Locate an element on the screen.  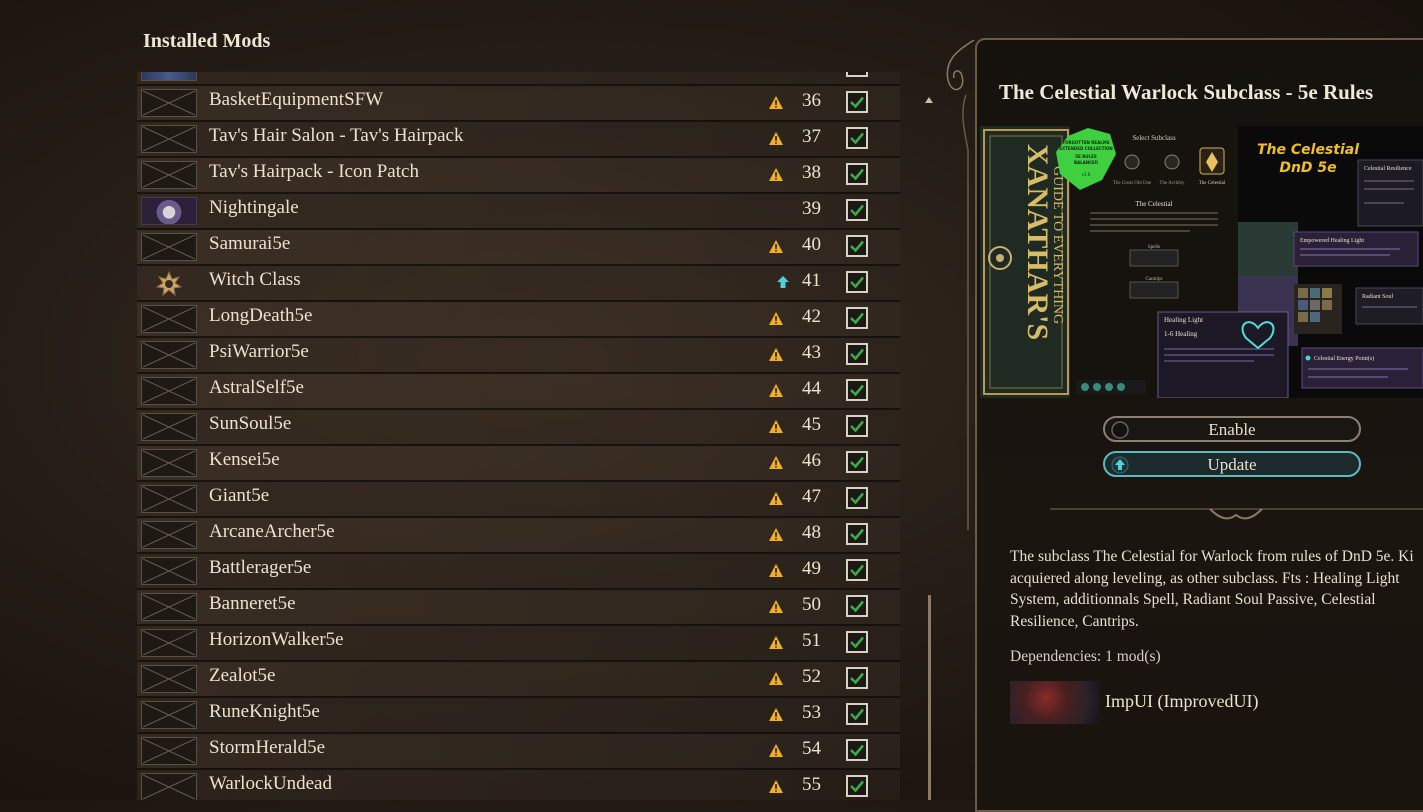
mod-row: PsiWarrior5e 43 is located at coordinates (518, 356).